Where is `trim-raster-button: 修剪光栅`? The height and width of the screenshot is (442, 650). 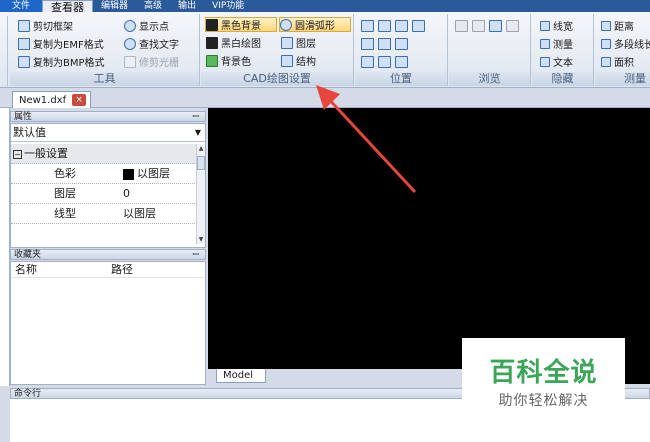 trim-raster-button: 修剪光栅 is located at coordinates (151, 61).